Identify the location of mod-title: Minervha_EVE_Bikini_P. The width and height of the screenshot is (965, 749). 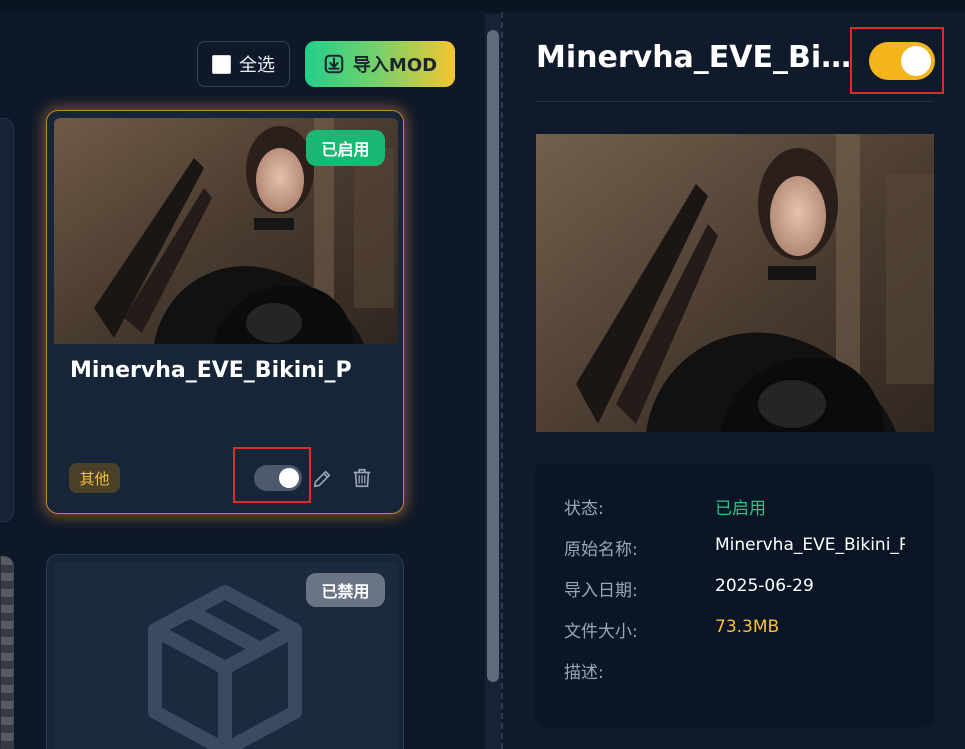
(211, 370).